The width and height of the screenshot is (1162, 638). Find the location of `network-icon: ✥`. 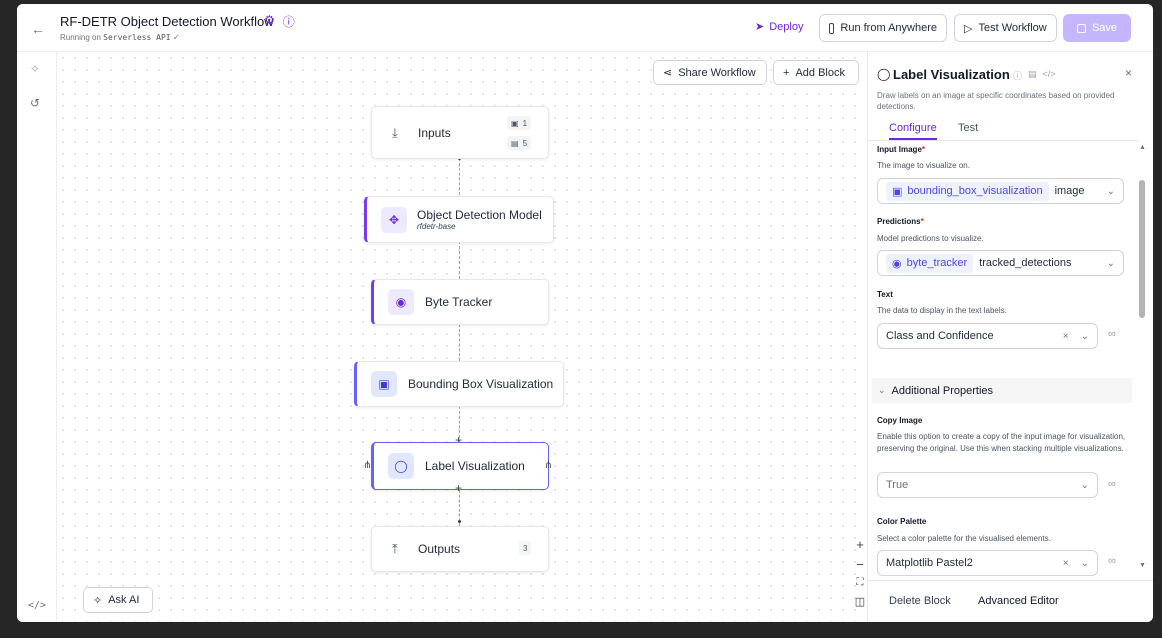

network-icon: ✥ is located at coordinates (394, 219).